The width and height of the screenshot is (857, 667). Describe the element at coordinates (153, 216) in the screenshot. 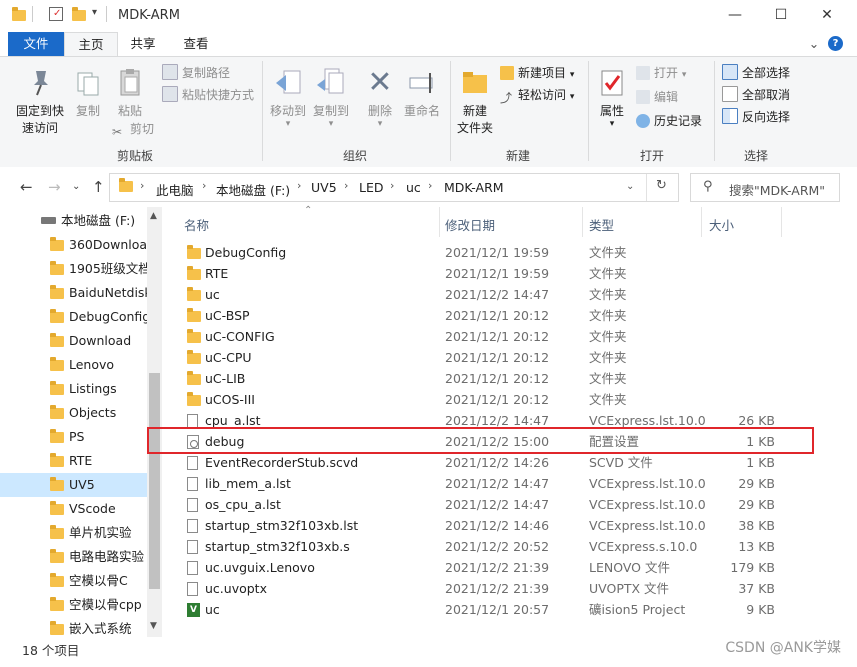

I see `scroll-up-icon: ▲` at that location.